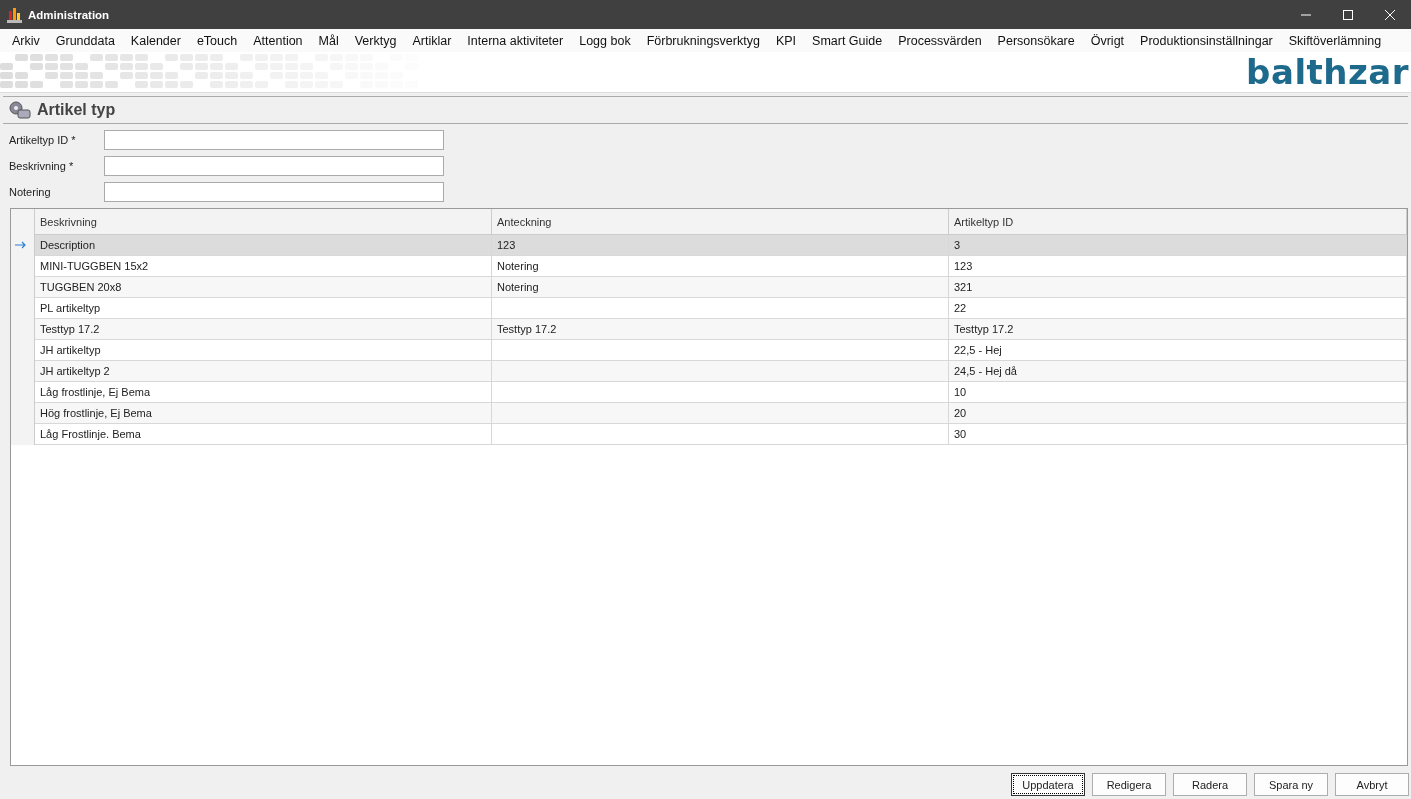 The width and height of the screenshot is (1411, 799). I want to click on action-button: Uppdatera, so click(1048, 784).